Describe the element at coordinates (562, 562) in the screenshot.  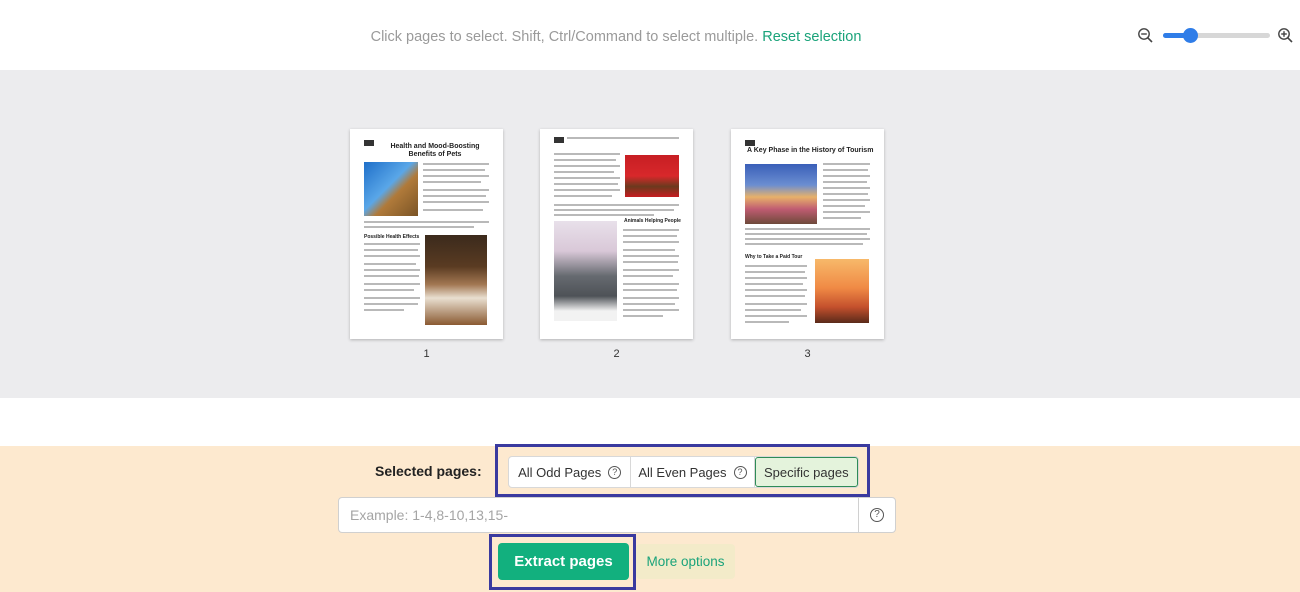
I see `extract-button-highlight` at that location.